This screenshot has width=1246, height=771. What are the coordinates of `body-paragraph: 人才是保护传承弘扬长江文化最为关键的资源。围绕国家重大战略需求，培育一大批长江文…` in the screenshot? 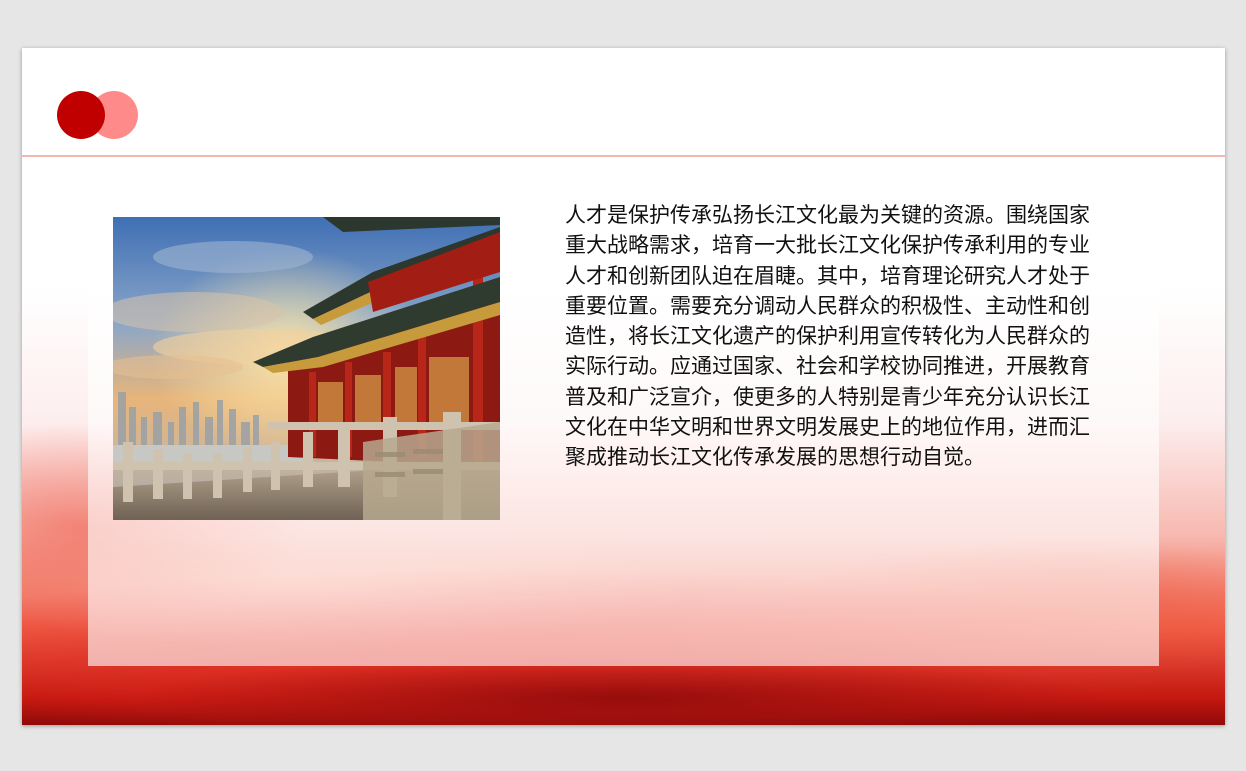 It's located at (827, 336).